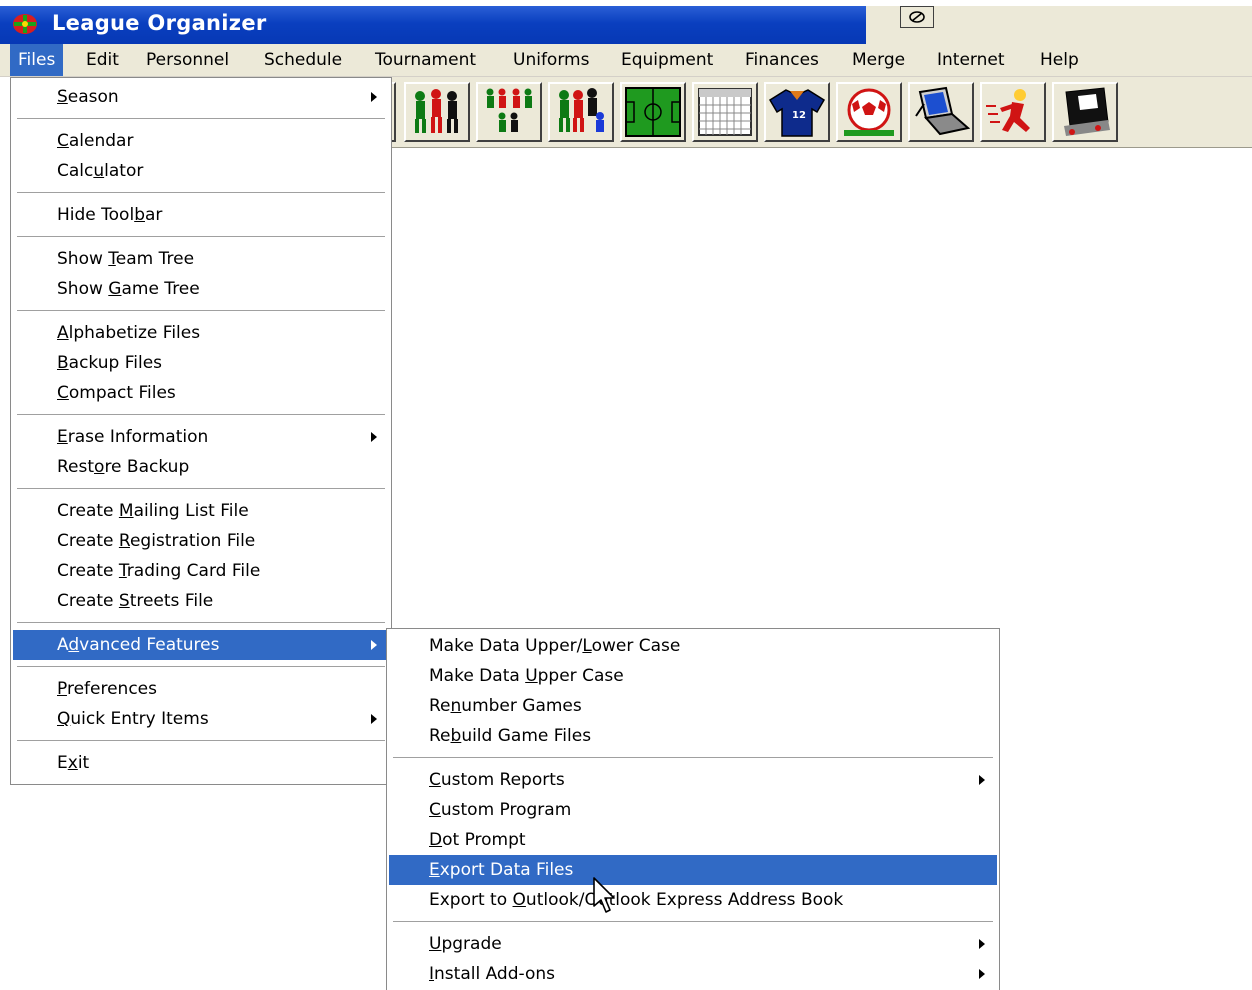 The image size is (1252, 990). What do you see at coordinates (187, 60) in the screenshot?
I see `menu-personnel: Personnel` at bounding box center [187, 60].